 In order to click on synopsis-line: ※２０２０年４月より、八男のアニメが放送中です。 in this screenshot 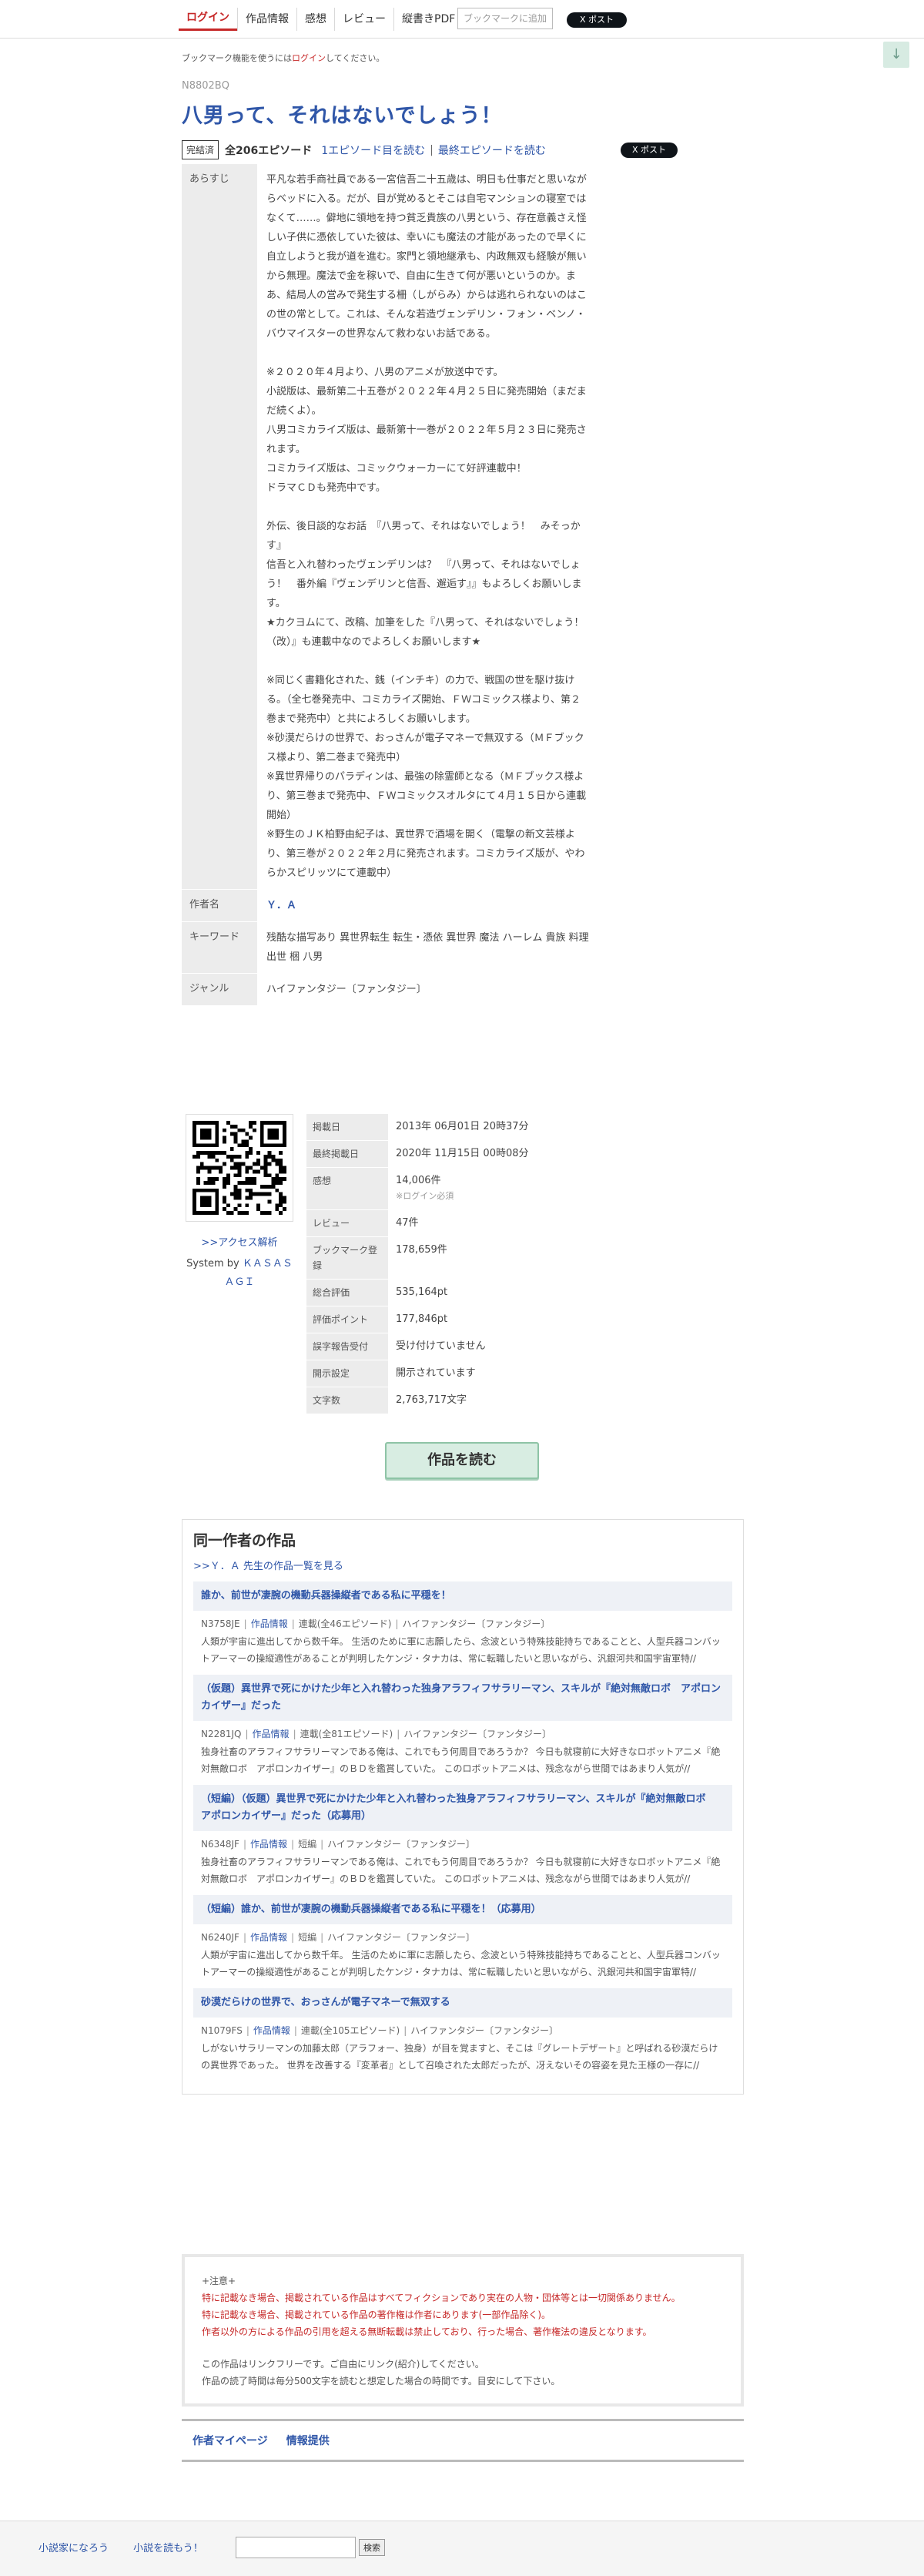, I will do `click(385, 372)`.